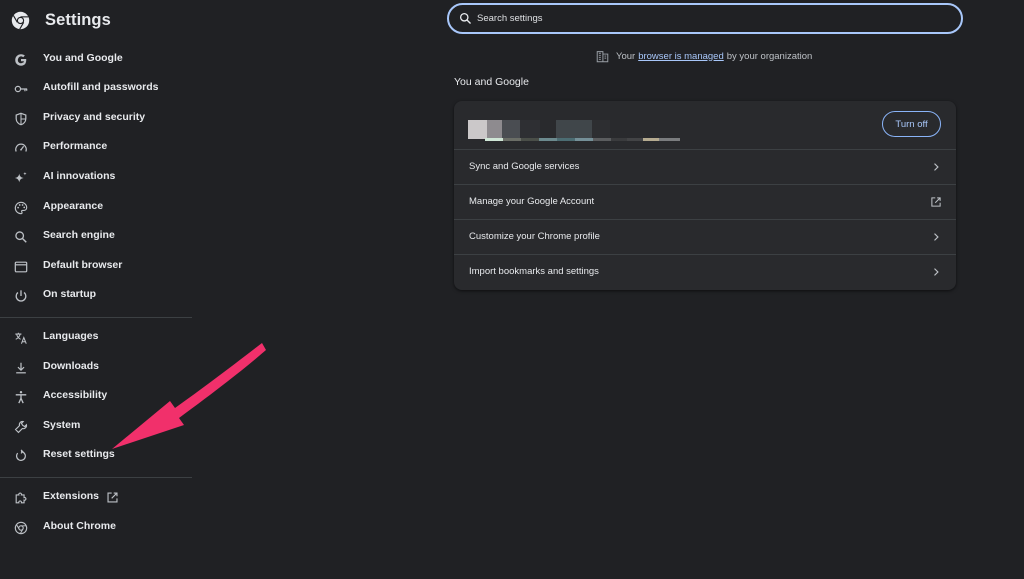 The image size is (1024, 579). Describe the element at coordinates (21, 208) in the screenshot. I see `palette-icon` at that location.